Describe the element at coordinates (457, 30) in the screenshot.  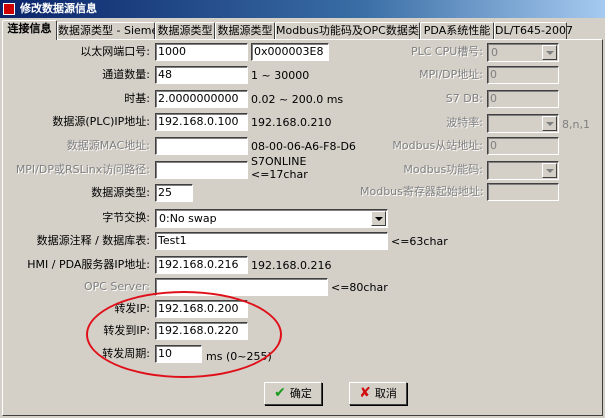
I see `tab-pda-performance: PDA系统性能` at that location.